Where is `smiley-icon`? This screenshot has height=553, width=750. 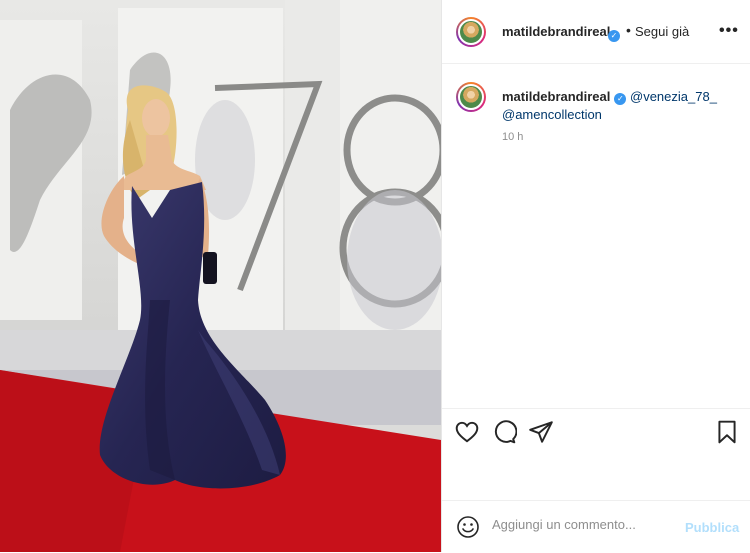 smiley-icon is located at coordinates (468, 527).